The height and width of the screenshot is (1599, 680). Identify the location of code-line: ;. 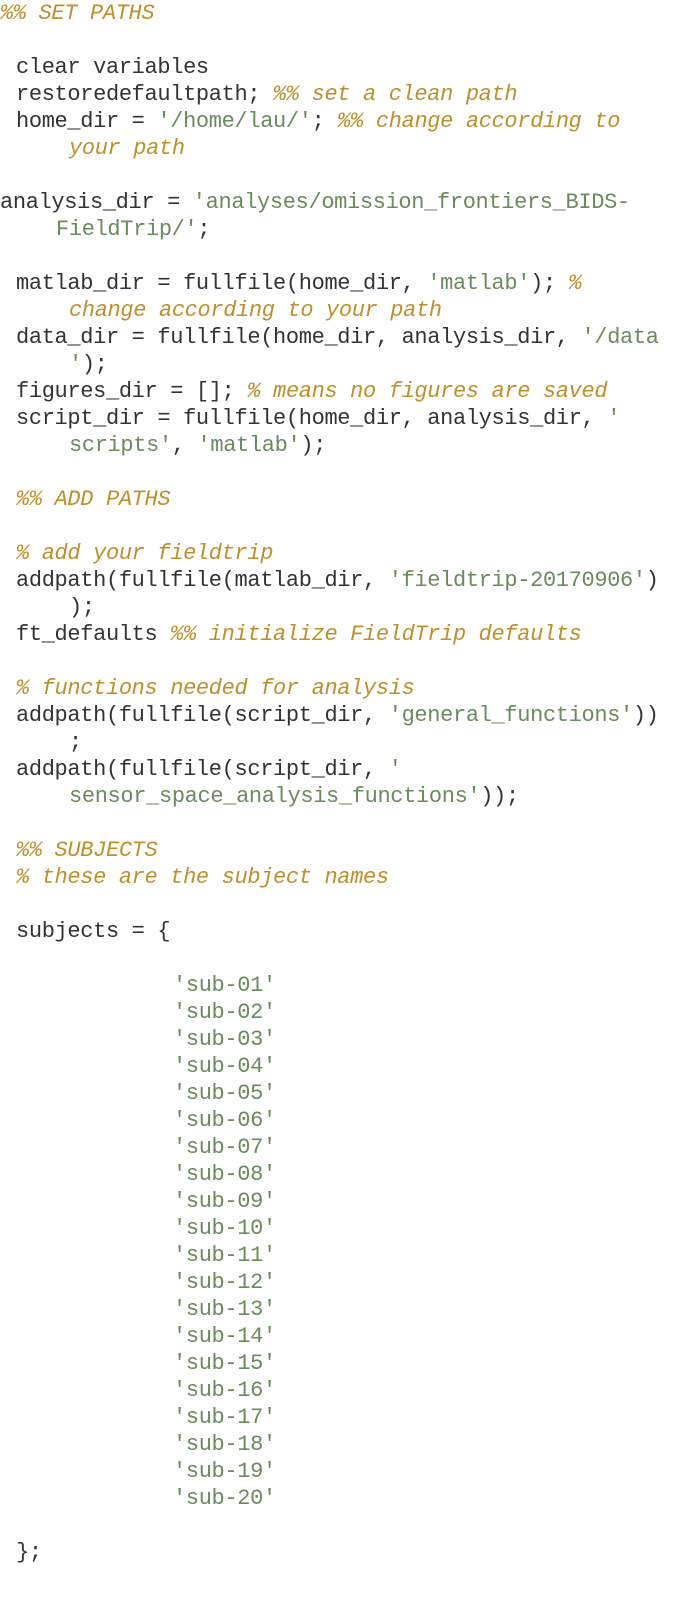
(340, 742).